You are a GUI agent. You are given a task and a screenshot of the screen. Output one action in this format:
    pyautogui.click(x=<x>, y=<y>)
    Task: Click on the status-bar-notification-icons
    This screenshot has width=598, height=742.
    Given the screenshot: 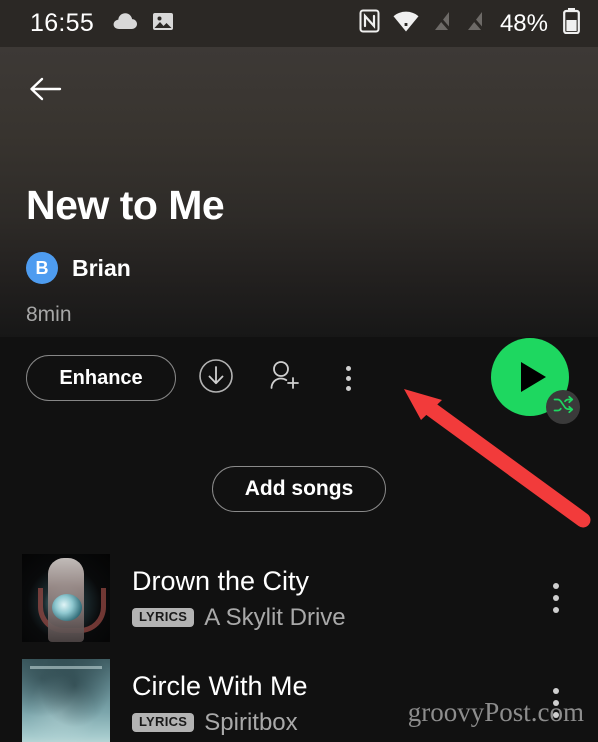 What is the action you would take?
    pyautogui.click(x=143, y=24)
    